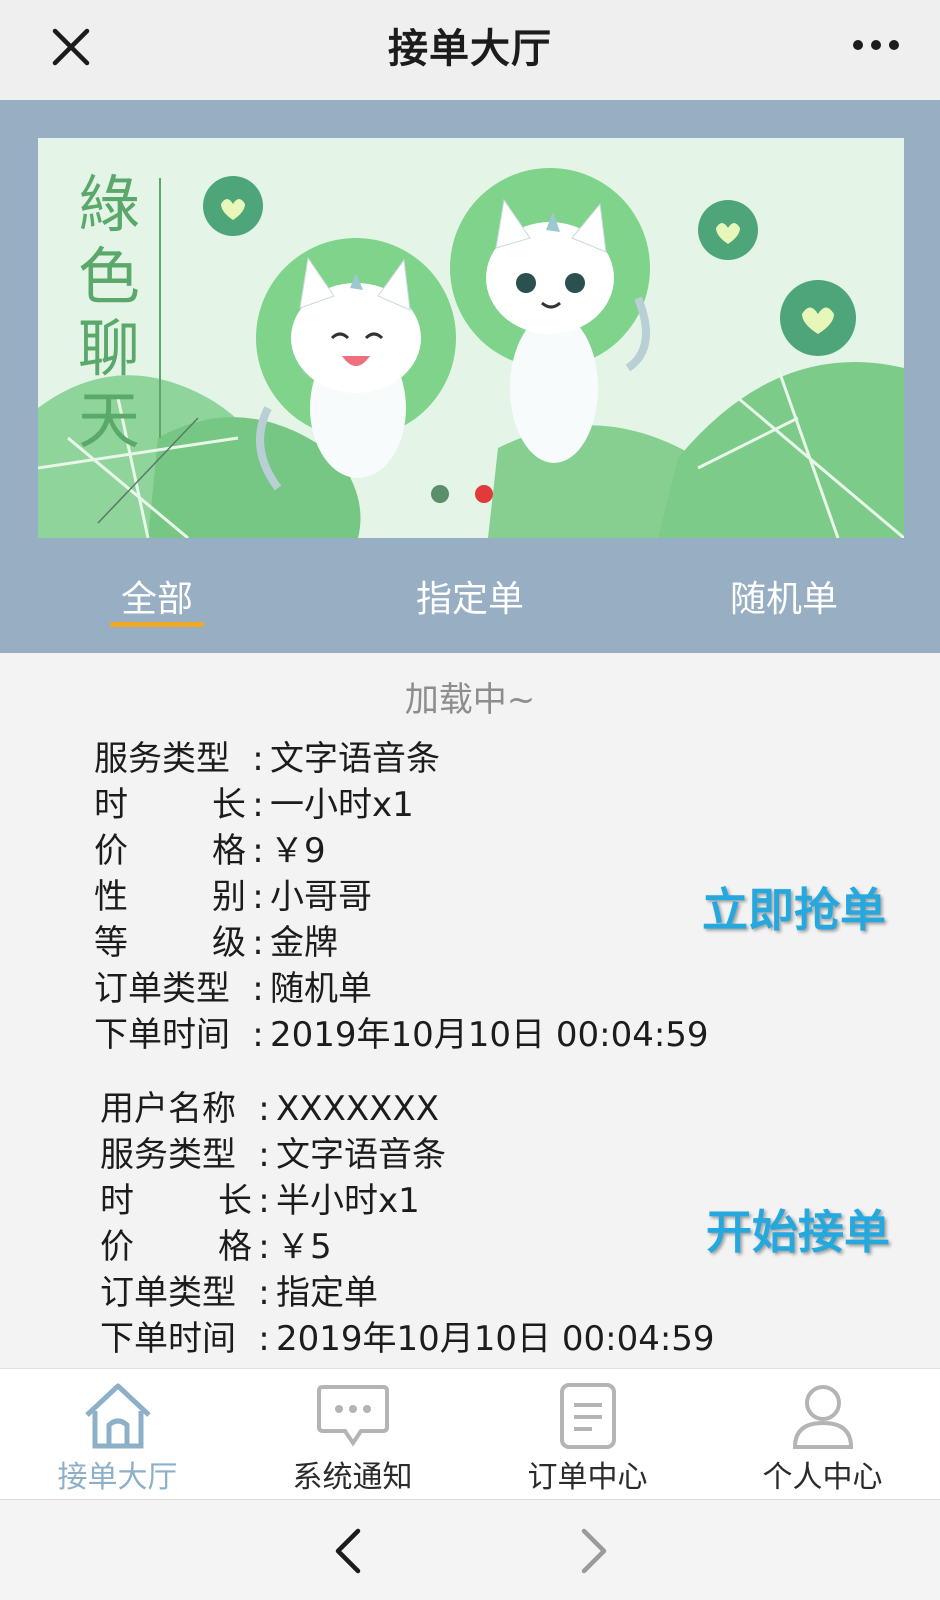  I want to click on loading-text: 加载中~, so click(470, 700).